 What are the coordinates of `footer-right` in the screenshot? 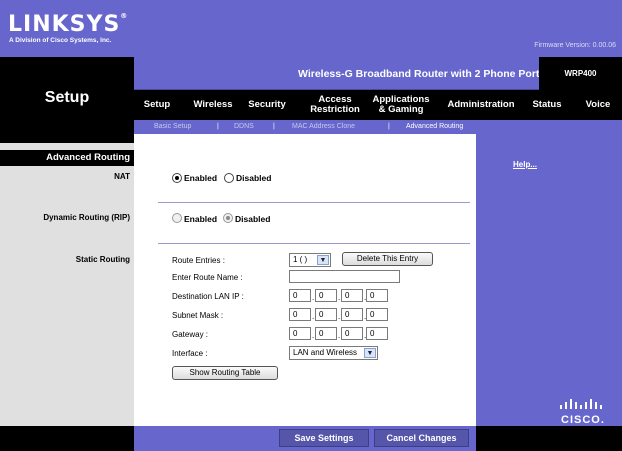 It's located at (549, 438).